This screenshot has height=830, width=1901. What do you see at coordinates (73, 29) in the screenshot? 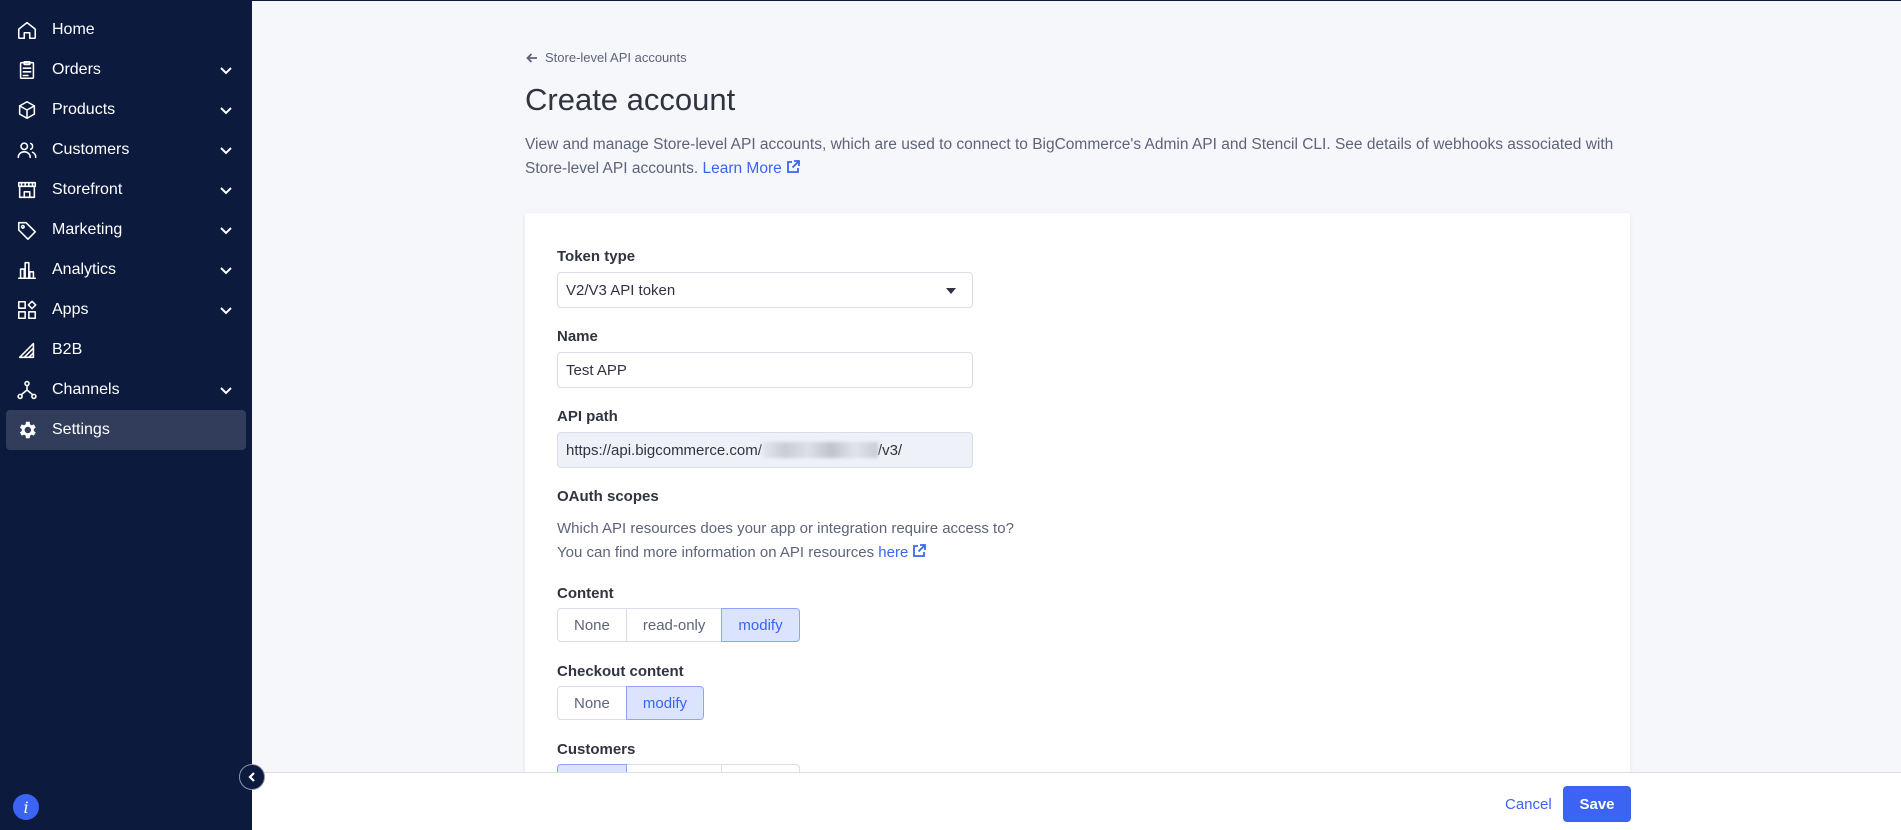
I see `sidebar-item-label: Home` at bounding box center [73, 29].